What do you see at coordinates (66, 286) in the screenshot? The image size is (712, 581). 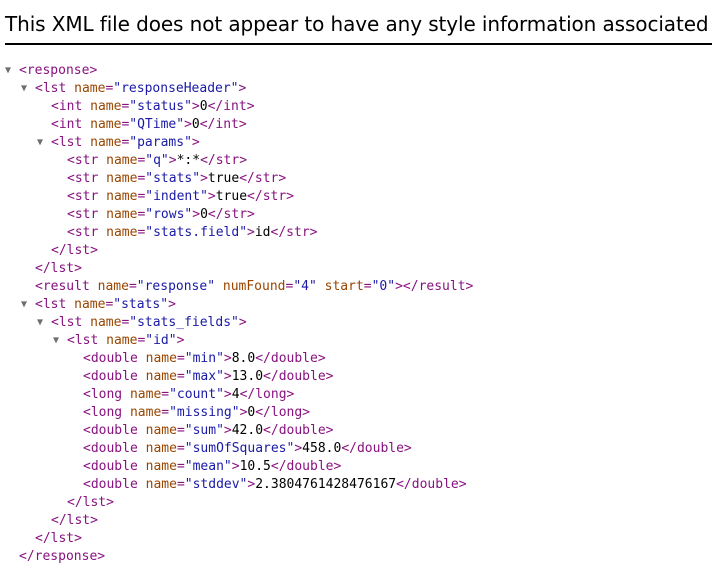 I see `xml-tag: <result` at bounding box center [66, 286].